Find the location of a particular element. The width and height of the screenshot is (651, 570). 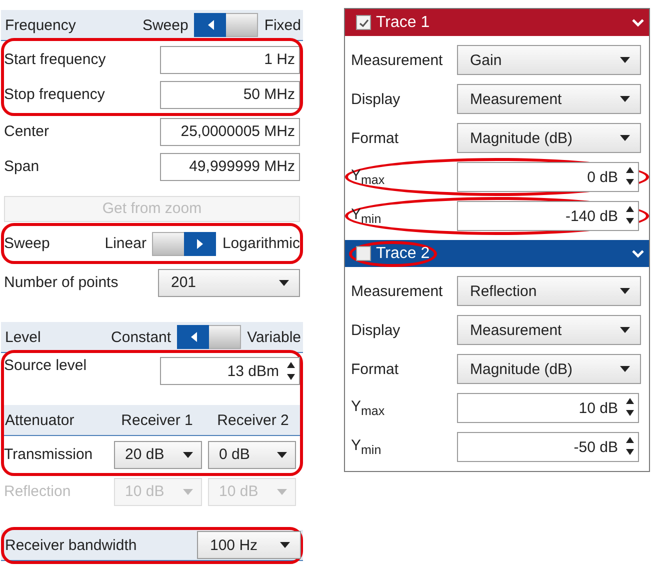

field-label: Center is located at coordinates (27, 131).